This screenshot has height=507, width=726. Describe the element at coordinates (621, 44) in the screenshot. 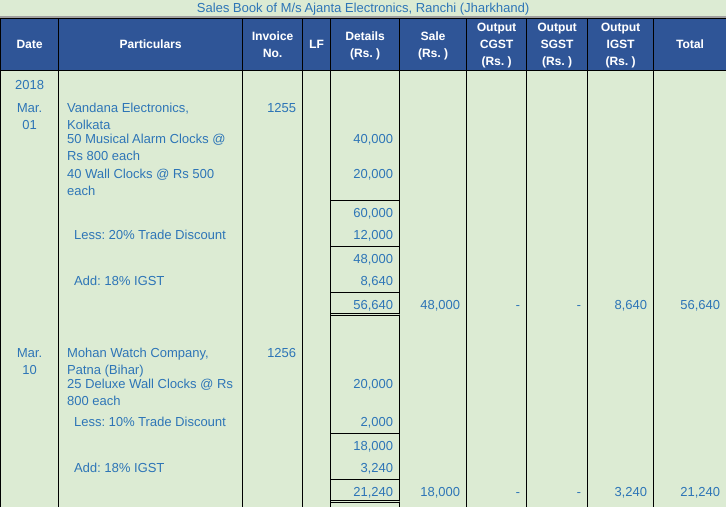

I see `column-header: Output IGST (Rs. )` at that location.